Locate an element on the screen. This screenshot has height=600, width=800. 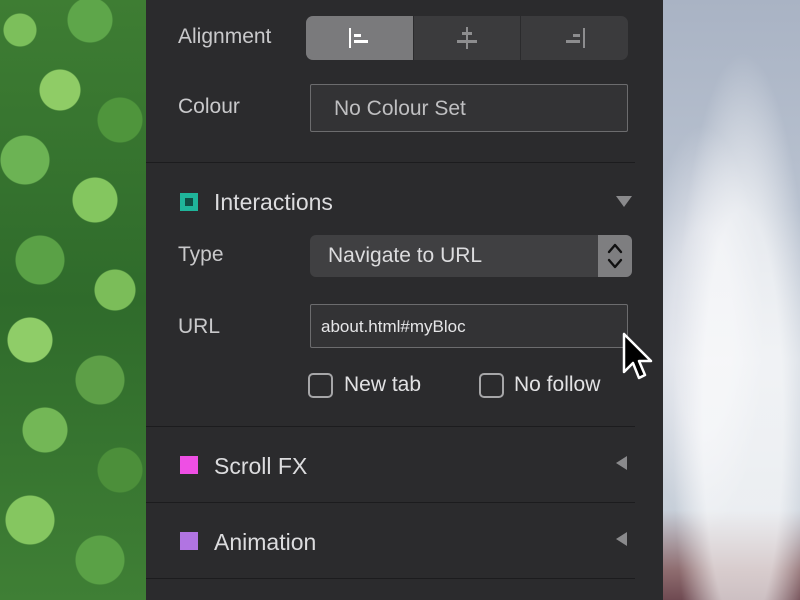
interaction-type-value: Navigate to URL is located at coordinates (405, 255).